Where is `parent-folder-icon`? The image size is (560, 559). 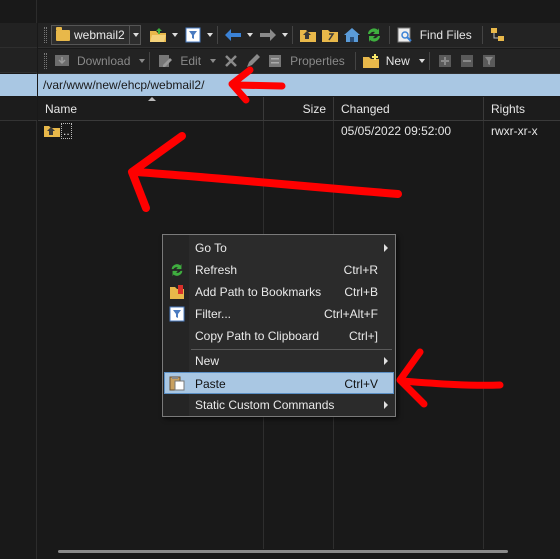
parent-folder-icon is located at coordinates (52, 130).